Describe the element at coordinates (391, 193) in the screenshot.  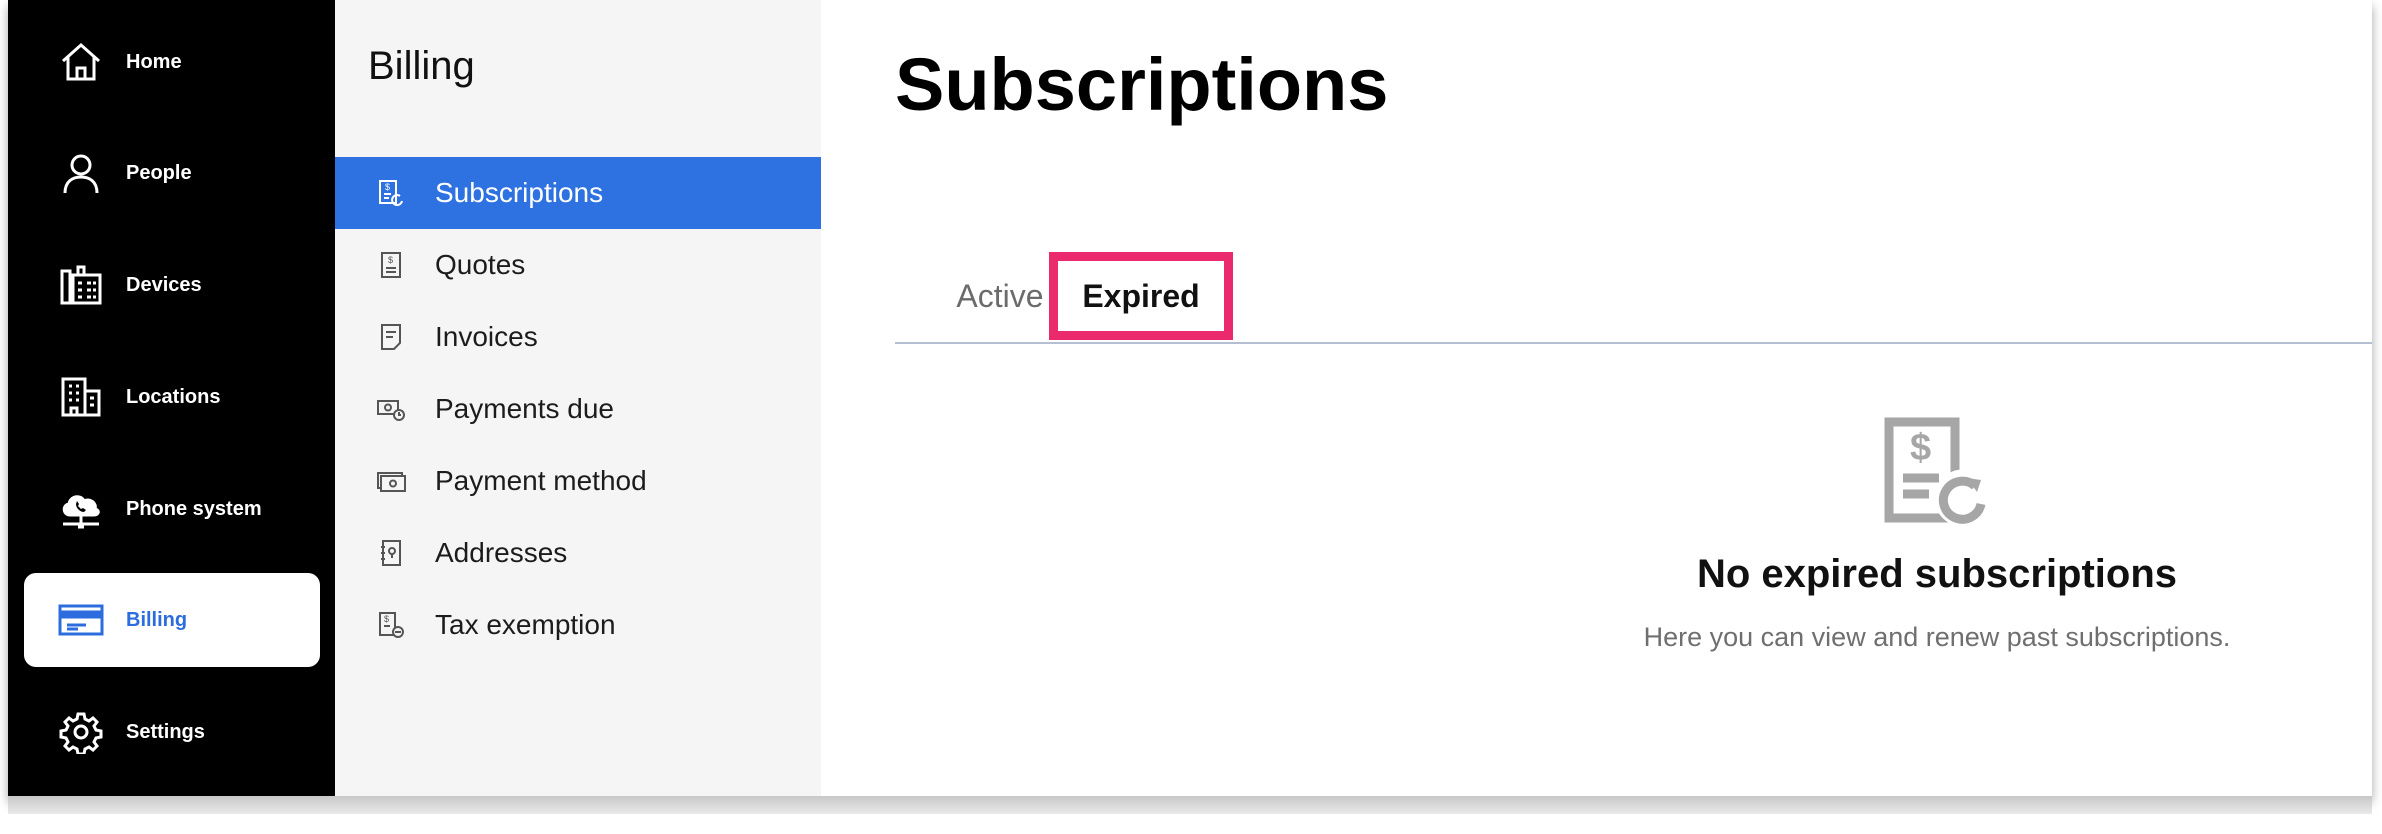
I see `subscription-icon: $` at that location.